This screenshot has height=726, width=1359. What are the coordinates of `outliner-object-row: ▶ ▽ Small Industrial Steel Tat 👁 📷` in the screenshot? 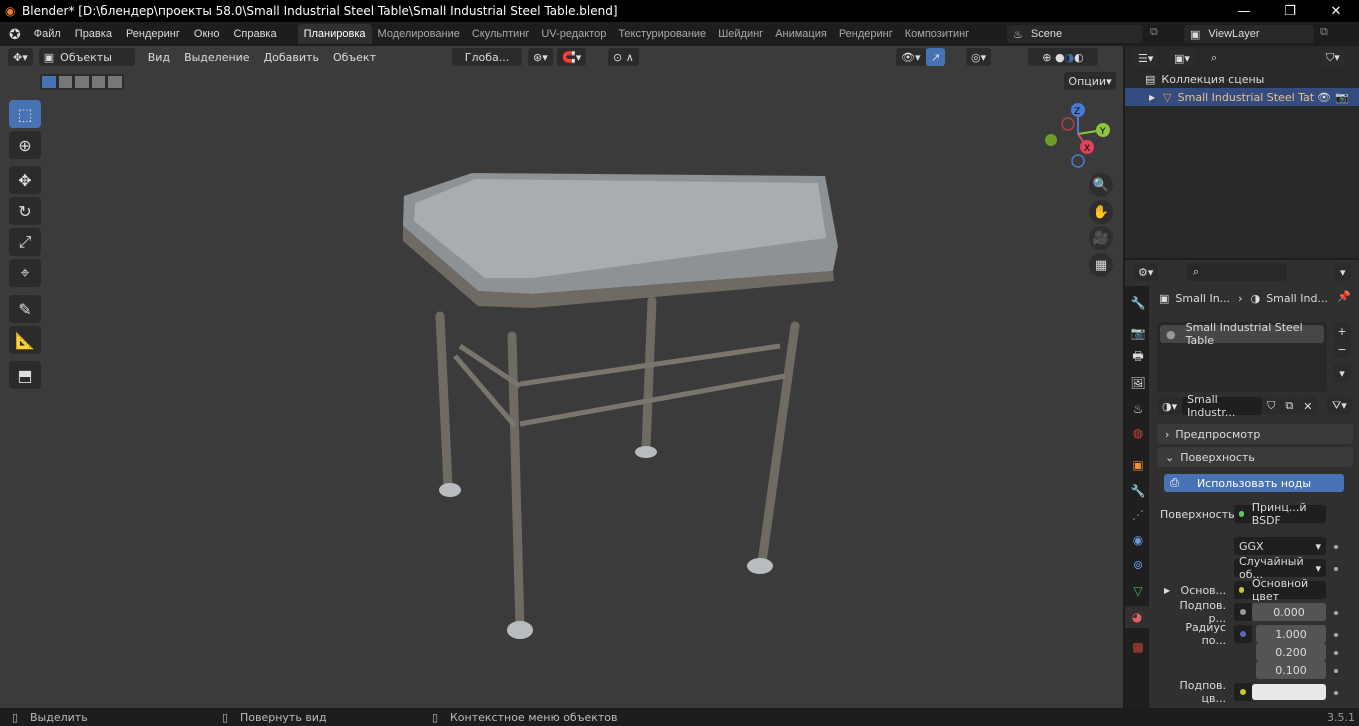 It's located at (1242, 97).